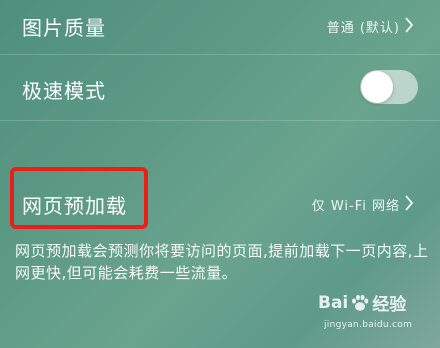 Image resolution: width=440 pixels, height=348 pixels. I want to click on divider, so click(220, 120).